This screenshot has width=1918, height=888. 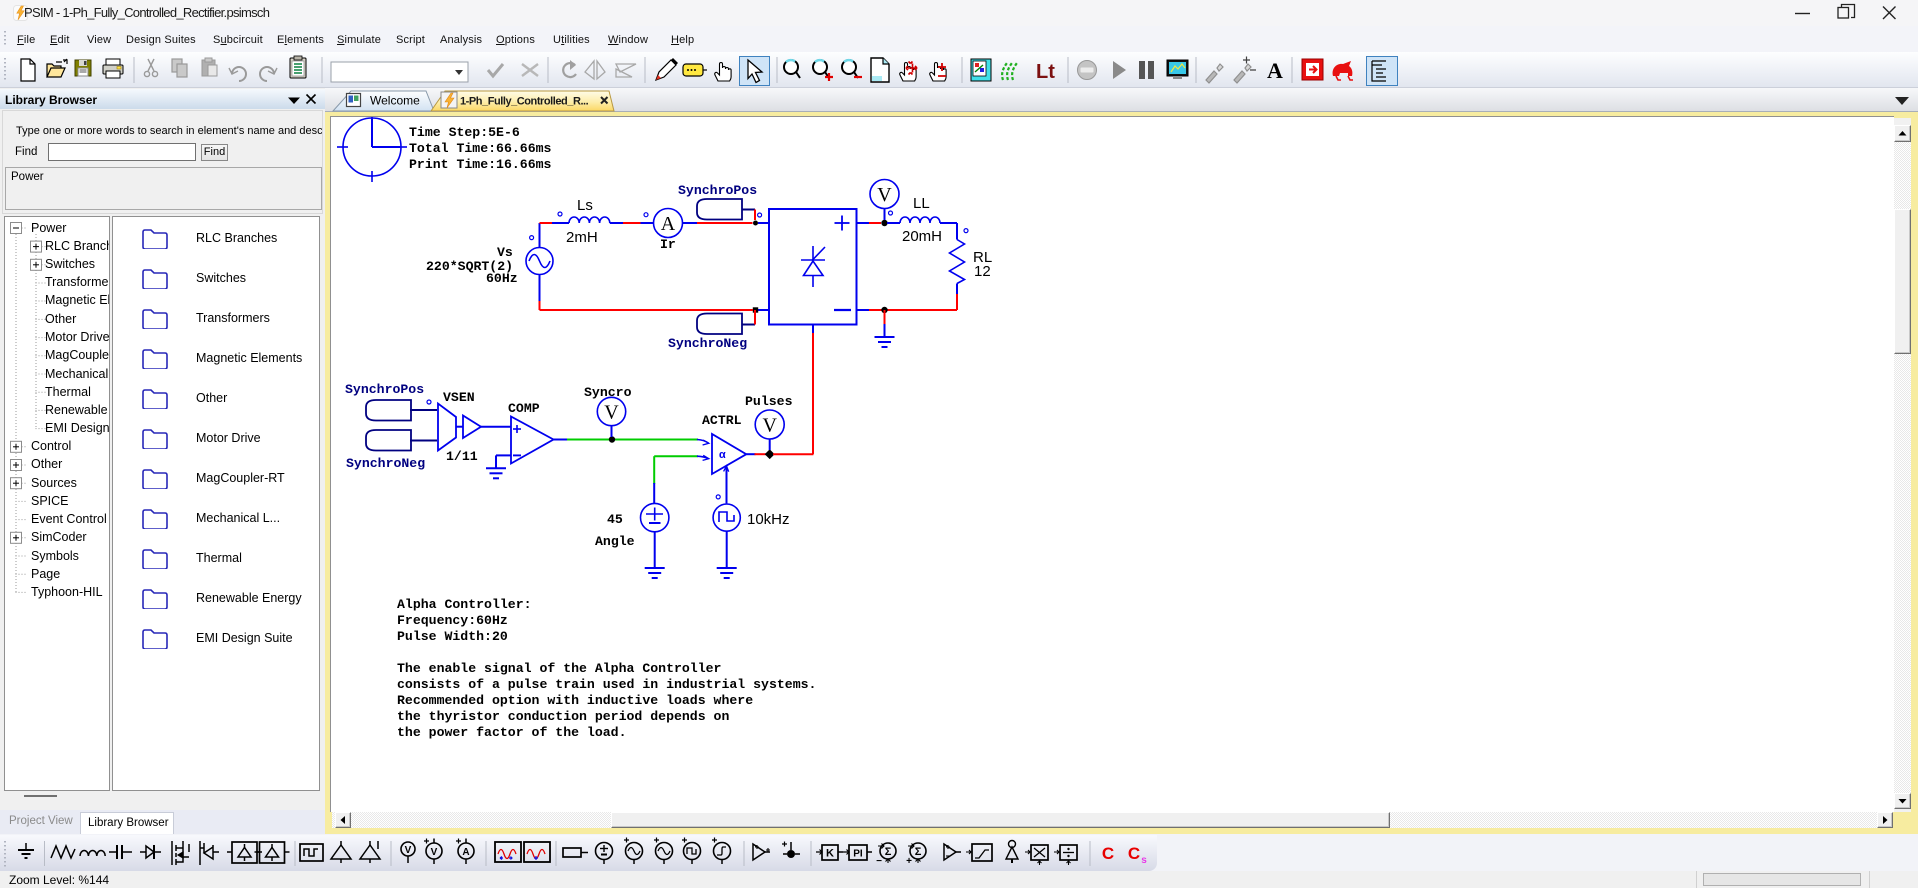 What do you see at coordinates (462, 456) in the screenshot?
I see `svg-text: 1/11` at bounding box center [462, 456].